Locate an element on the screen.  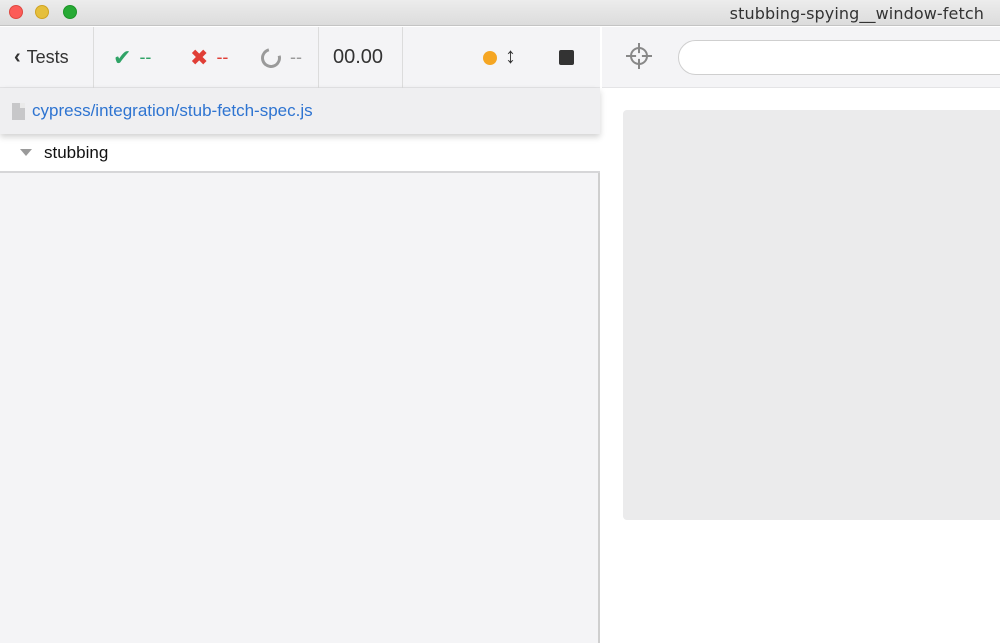
checkmark-icon: ✔ is located at coordinates (122, 57).